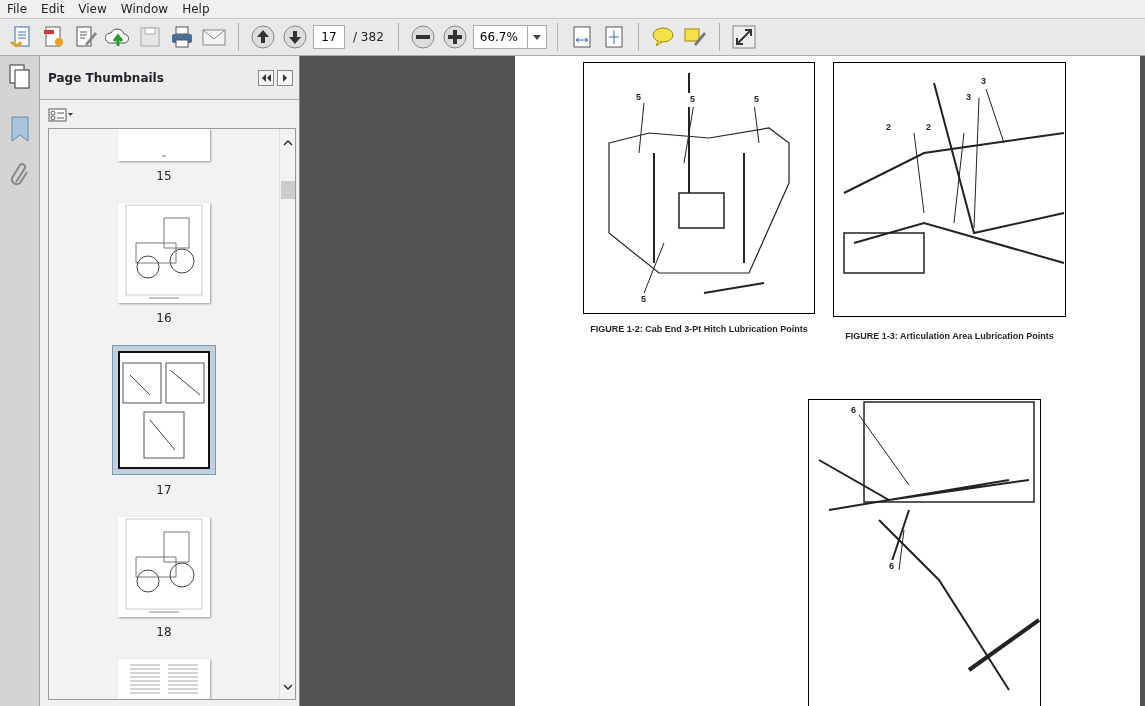  I want to click on menu-item: File, so click(17, 9).